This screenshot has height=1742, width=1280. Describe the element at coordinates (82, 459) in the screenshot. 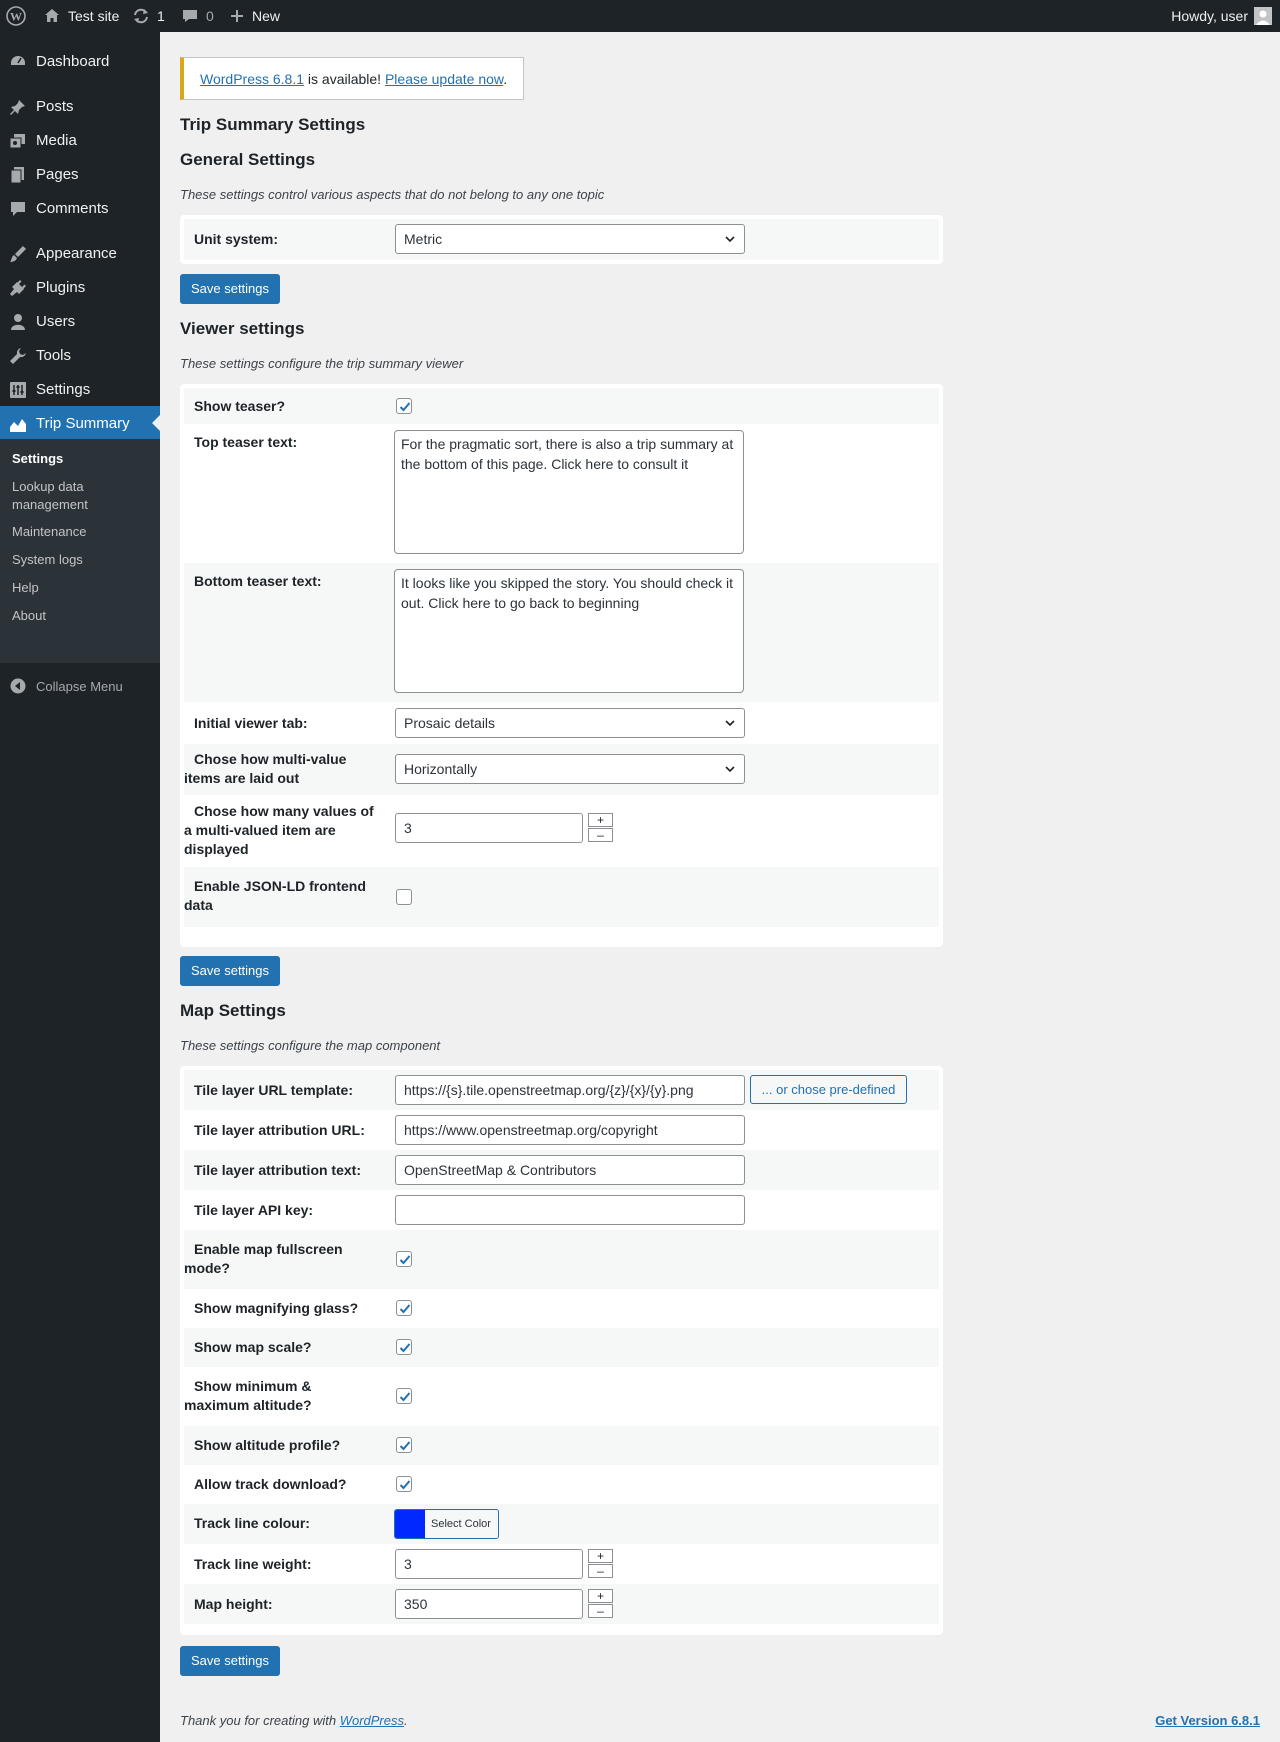

I see `submenu-item-settings: Settings` at that location.